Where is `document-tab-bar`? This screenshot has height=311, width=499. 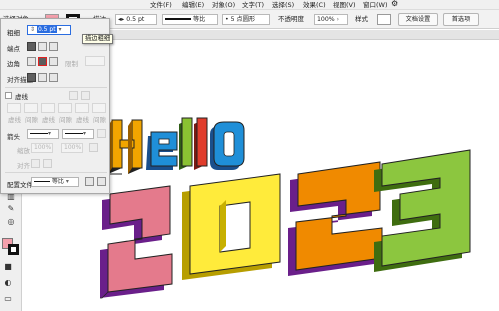
document-tab-bar is located at coordinates (304, 35).